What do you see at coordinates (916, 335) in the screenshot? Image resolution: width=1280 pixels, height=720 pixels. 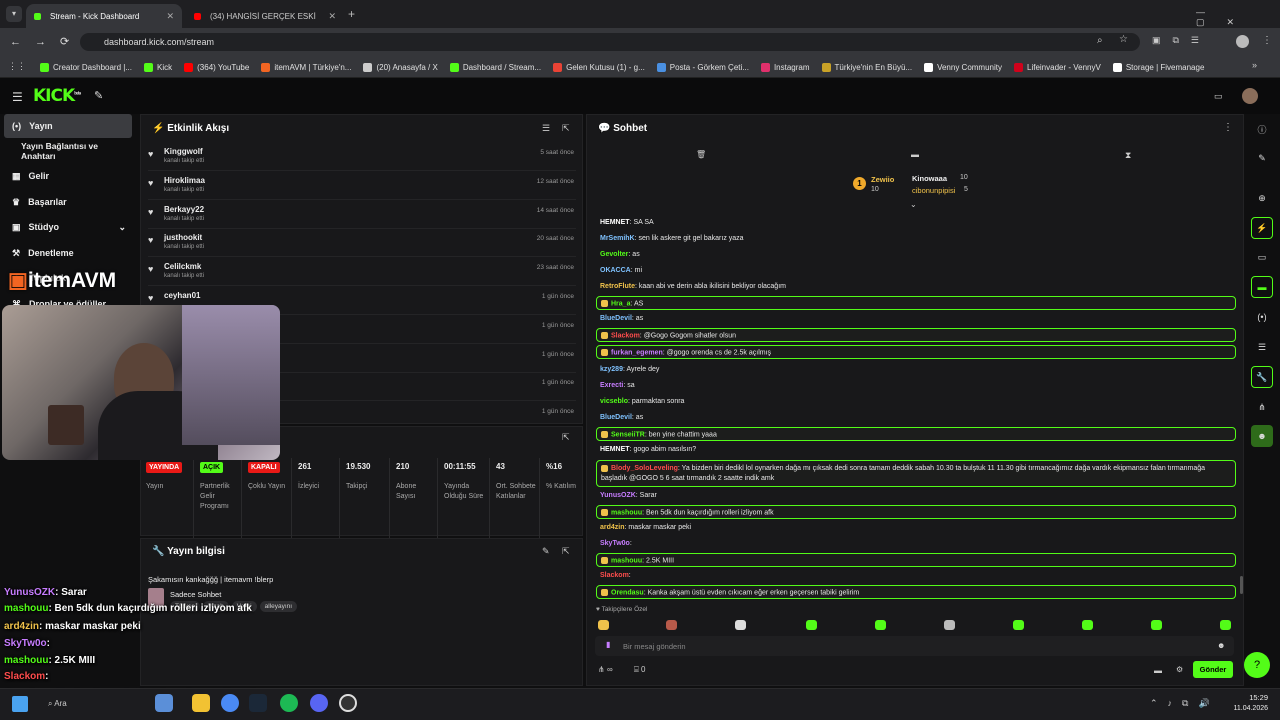 I see `chat-message: Slackom: @Gogo Gogom sihatler olsun` at bounding box center [916, 335].